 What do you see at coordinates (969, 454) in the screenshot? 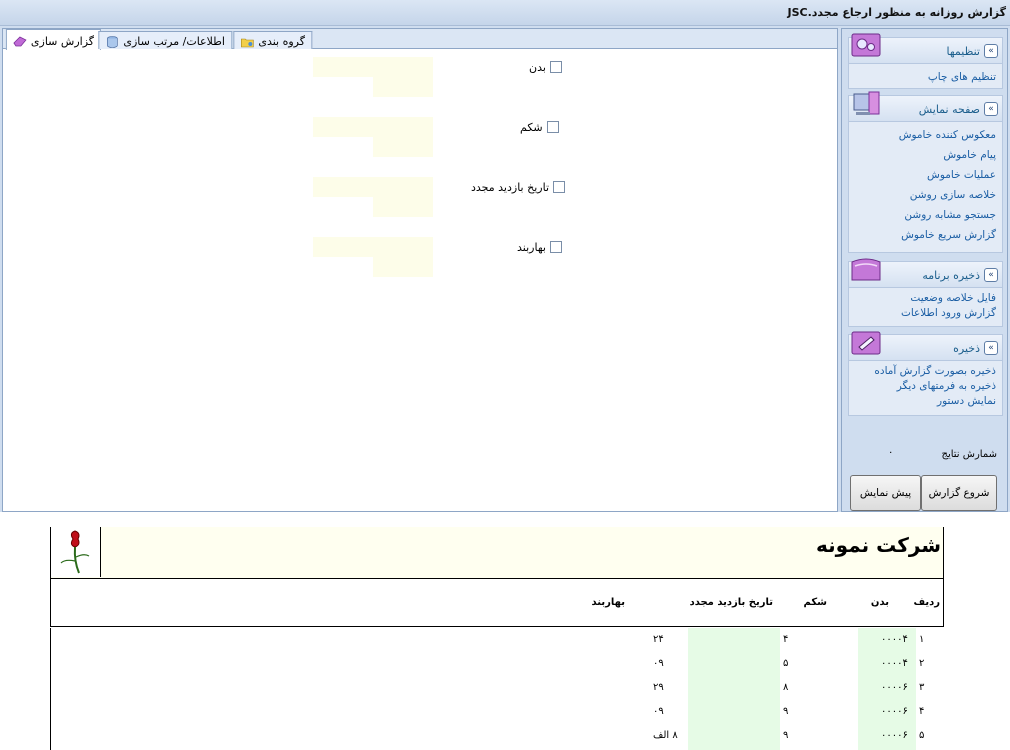
I see `results-count-label: شمارش نتایج` at bounding box center [969, 454].